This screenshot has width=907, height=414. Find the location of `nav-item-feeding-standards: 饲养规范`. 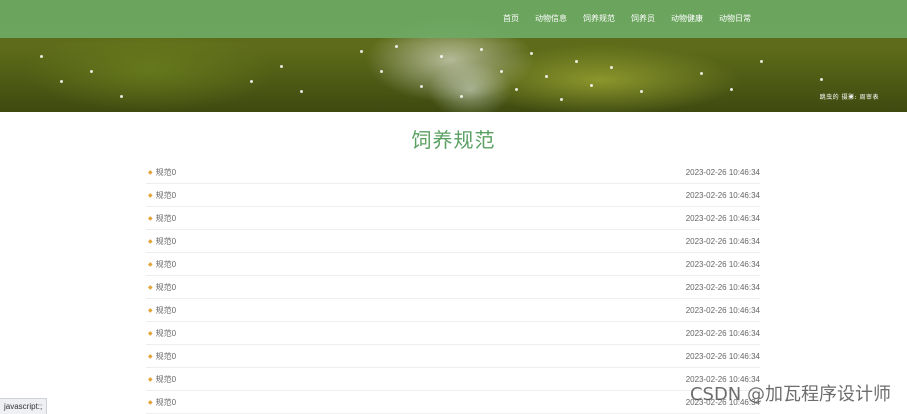

nav-item-feeding-standards: 饲养规范 is located at coordinates (599, 19).